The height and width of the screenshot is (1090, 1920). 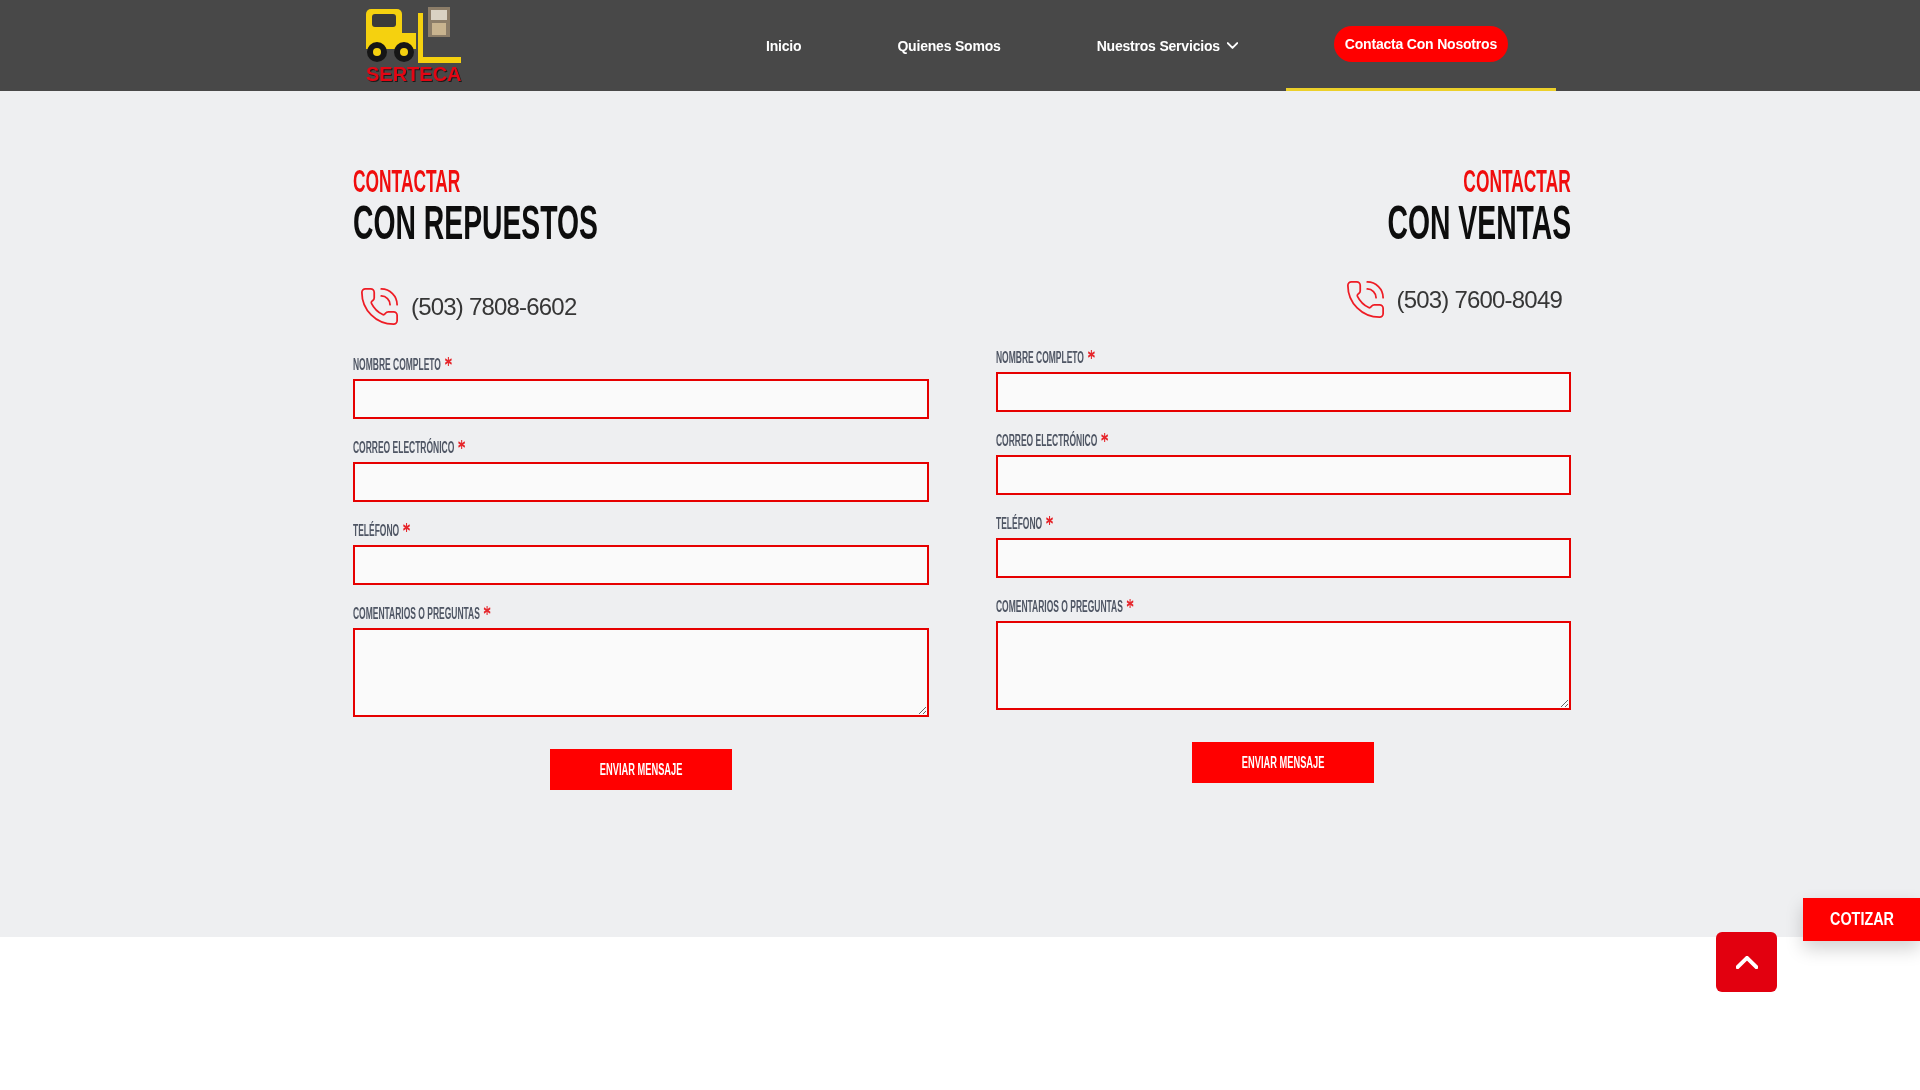 I want to click on scroll-top-button, so click(x=1746, y=962).